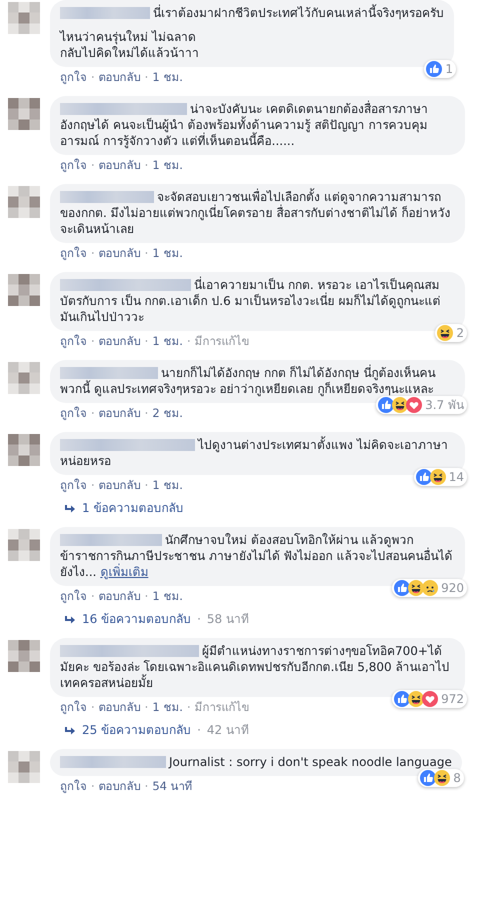  What do you see at coordinates (137, 730) in the screenshot?
I see `view-replies-link: 25 ข้อความตอบกลับ` at bounding box center [137, 730].